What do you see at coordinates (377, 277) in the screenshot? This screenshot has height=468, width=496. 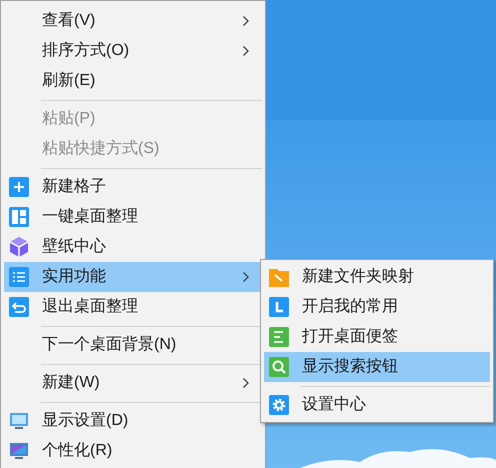 I see `menu-item: 新建文件夹映射` at bounding box center [377, 277].